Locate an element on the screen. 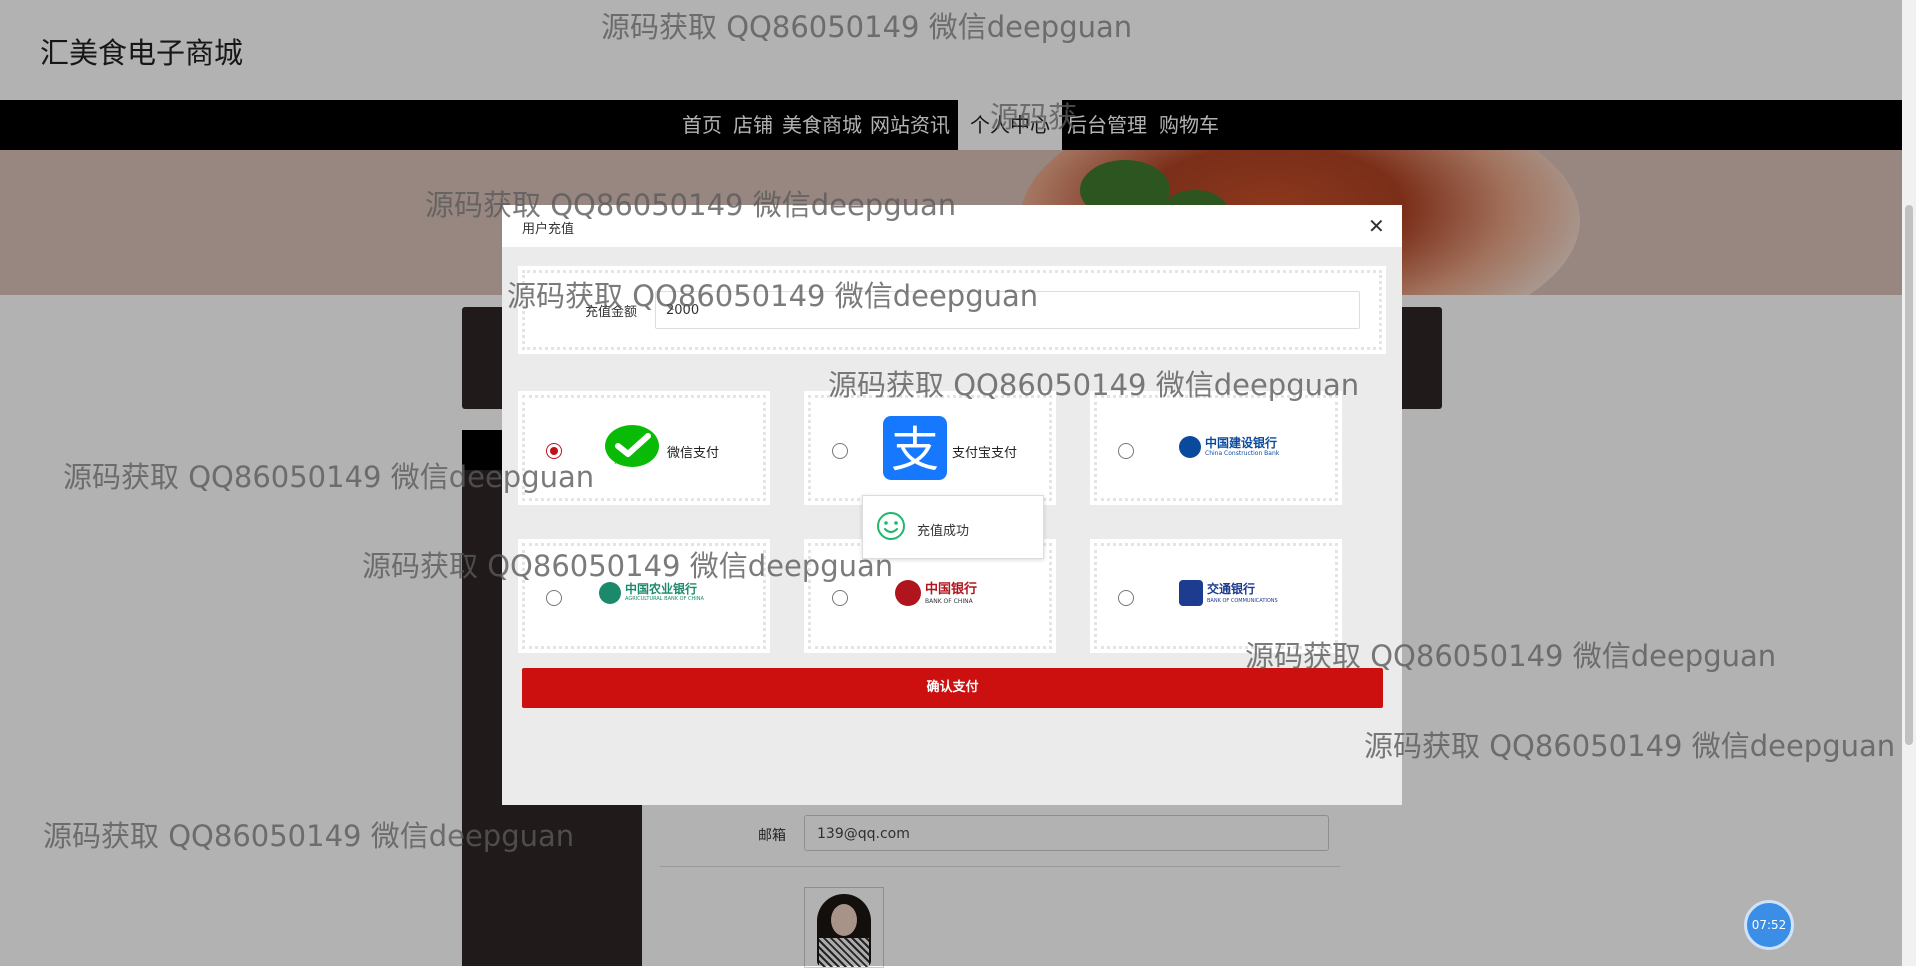 The height and width of the screenshot is (968, 1916). close-icon: ✕ is located at coordinates (1376, 226).